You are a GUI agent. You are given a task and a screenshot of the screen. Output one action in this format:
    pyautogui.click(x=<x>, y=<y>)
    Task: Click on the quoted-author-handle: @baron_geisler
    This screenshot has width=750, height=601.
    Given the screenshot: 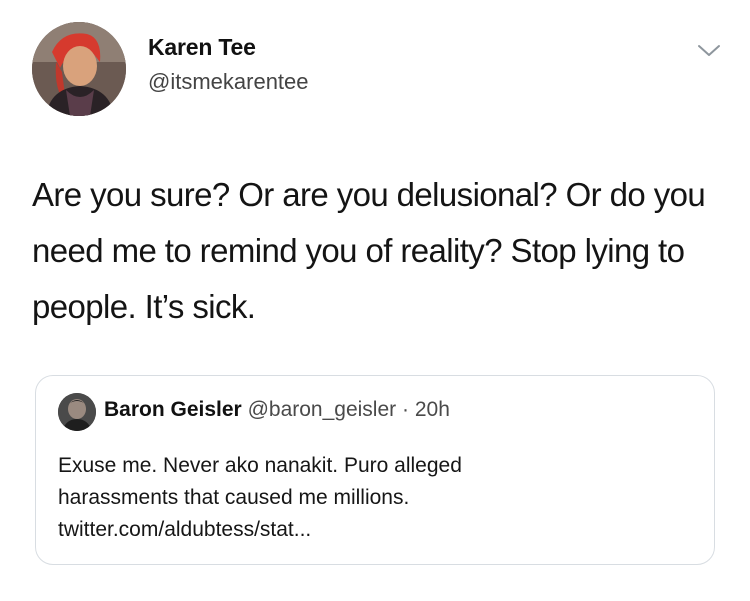 What is the action you would take?
    pyautogui.click(x=322, y=409)
    